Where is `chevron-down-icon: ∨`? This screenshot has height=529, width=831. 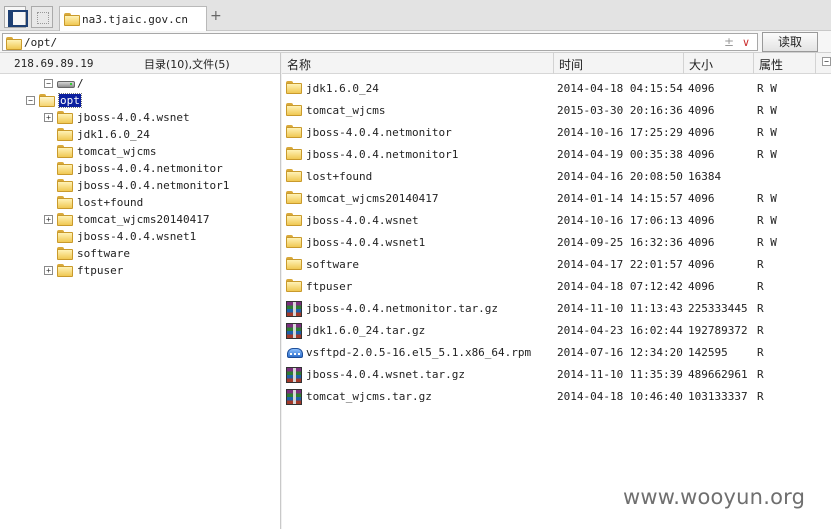 chevron-down-icon: ∨ is located at coordinates (746, 42).